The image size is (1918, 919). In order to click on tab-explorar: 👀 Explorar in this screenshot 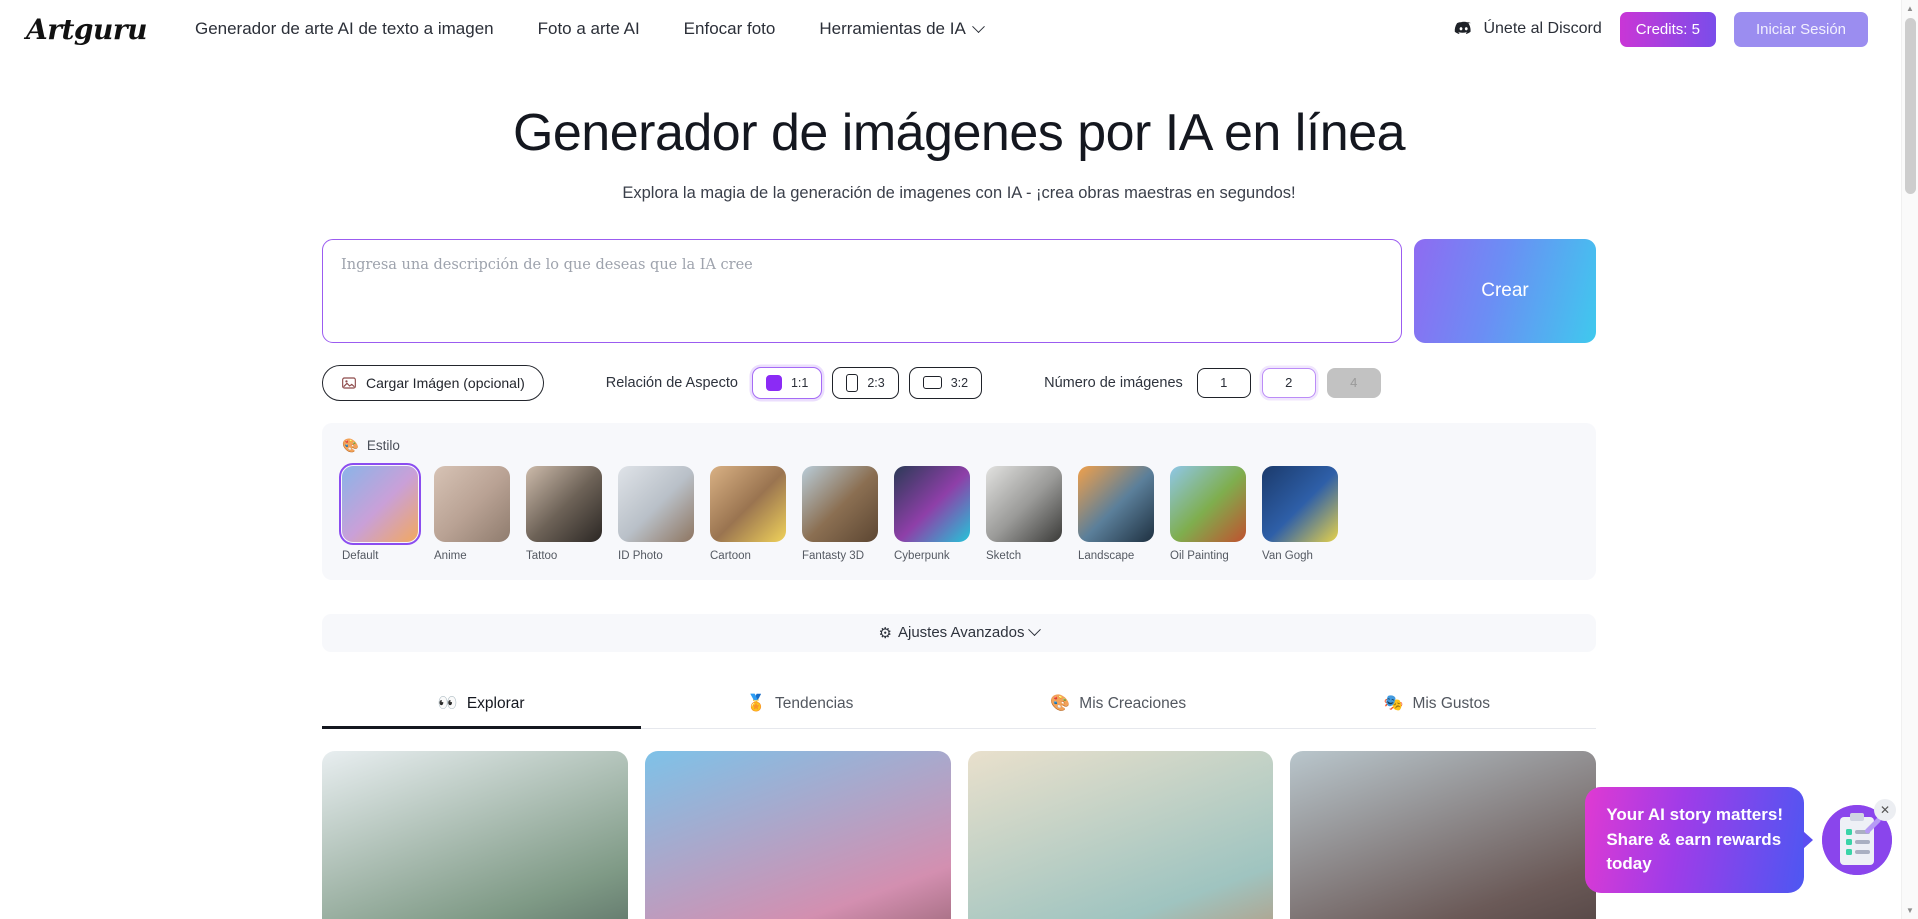, I will do `click(481, 706)`.